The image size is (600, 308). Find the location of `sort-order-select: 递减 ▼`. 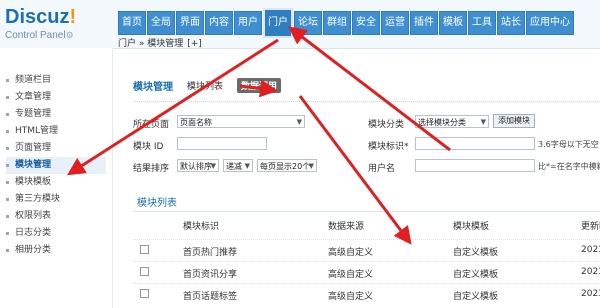

sort-order-select: 递减 ▼ is located at coordinates (238, 165).